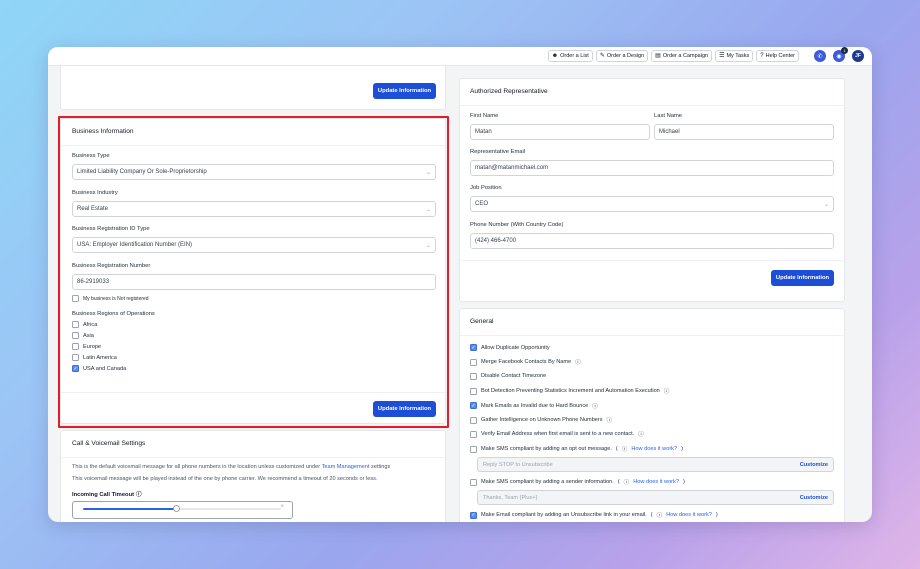  Describe the element at coordinates (110, 298) in the screenshot. I see `not-registered-checkbox: My business is Not registered` at that location.